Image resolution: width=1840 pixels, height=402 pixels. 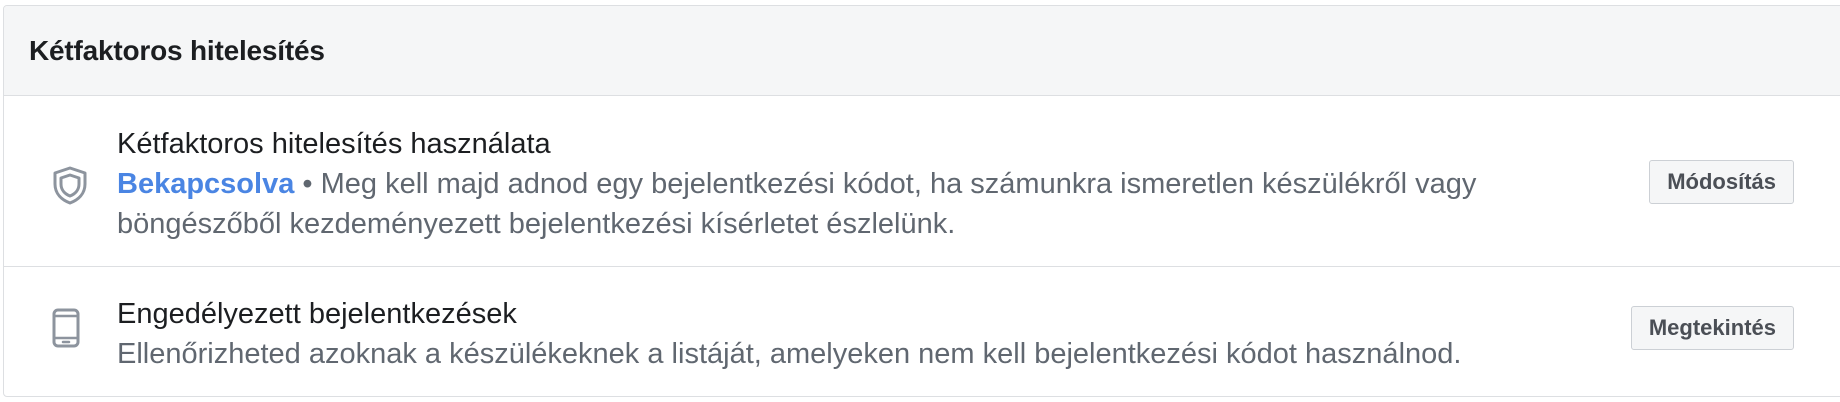 What do you see at coordinates (1721, 182) in the screenshot?
I see `edit-button: Módosítás` at bounding box center [1721, 182].